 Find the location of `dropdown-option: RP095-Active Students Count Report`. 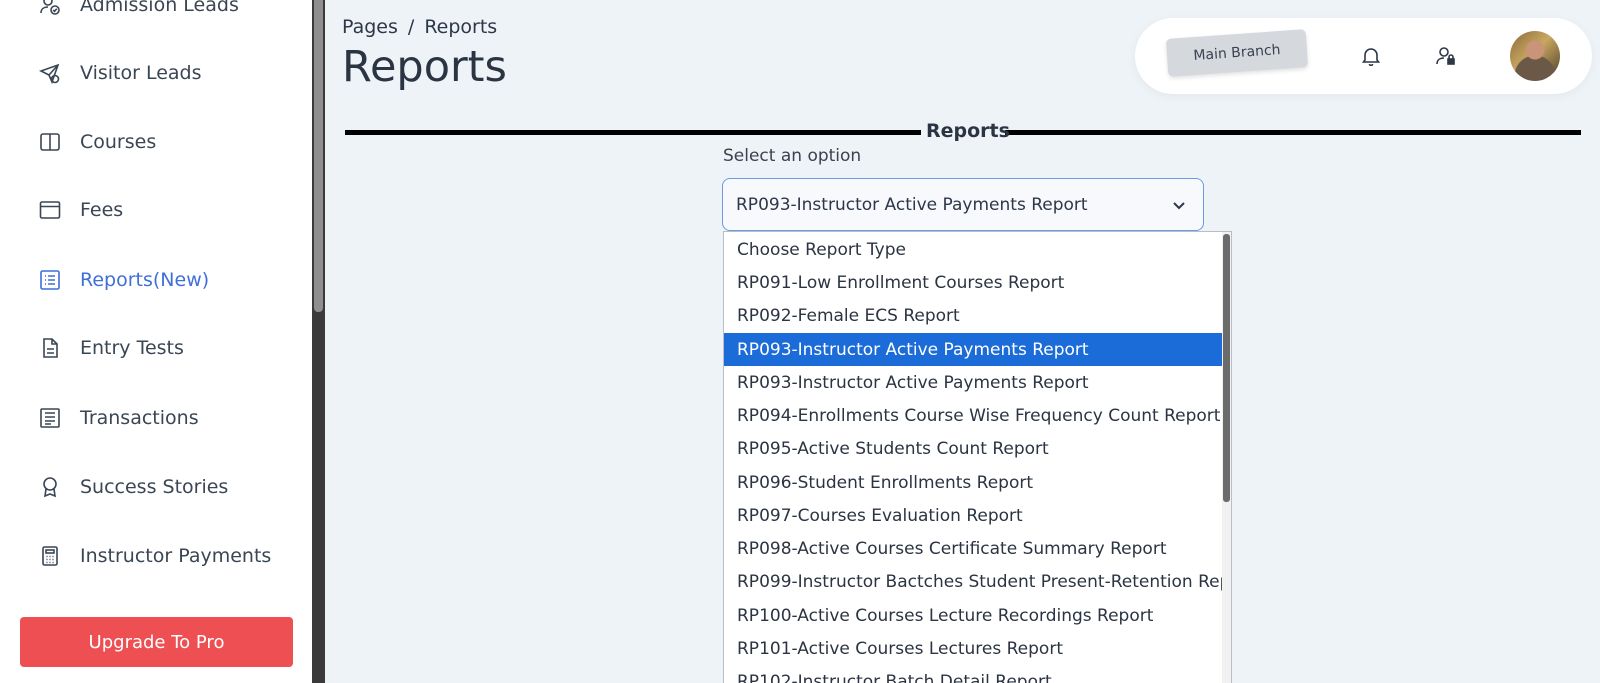

dropdown-option: RP095-Active Students Count Report is located at coordinates (974, 448).